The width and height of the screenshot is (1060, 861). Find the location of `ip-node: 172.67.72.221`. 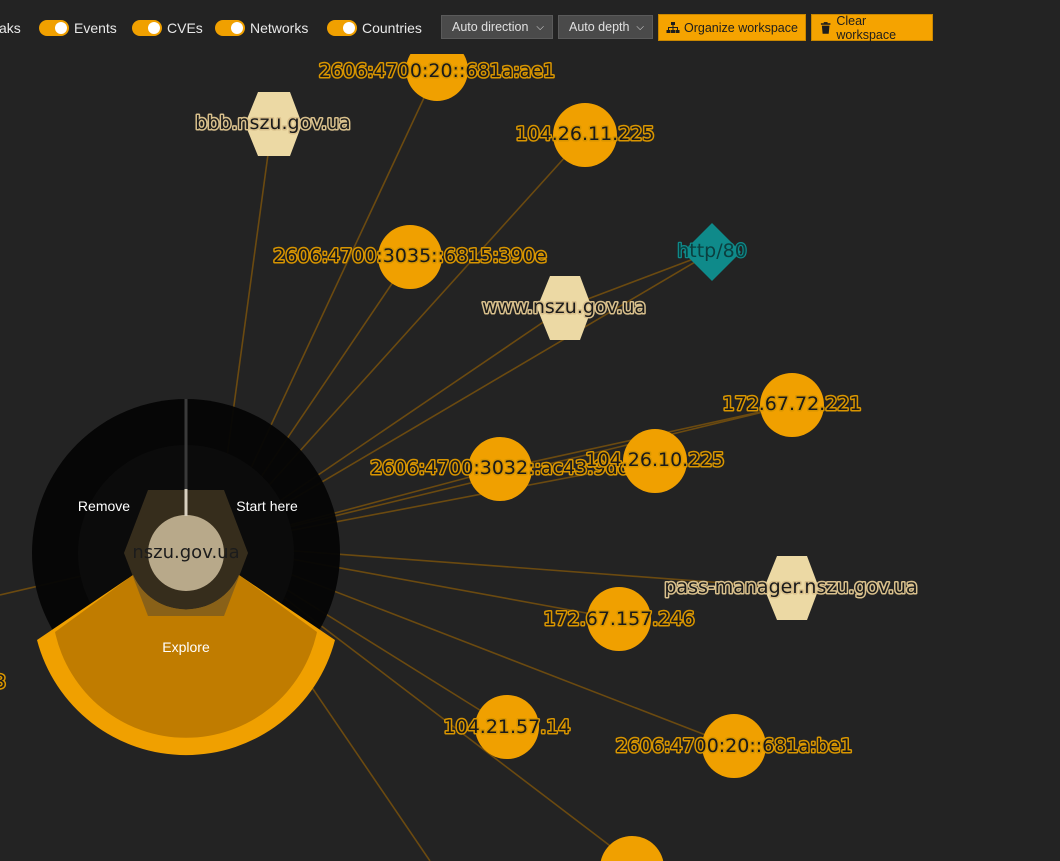

ip-node: 172.67.72.221 is located at coordinates (792, 405).